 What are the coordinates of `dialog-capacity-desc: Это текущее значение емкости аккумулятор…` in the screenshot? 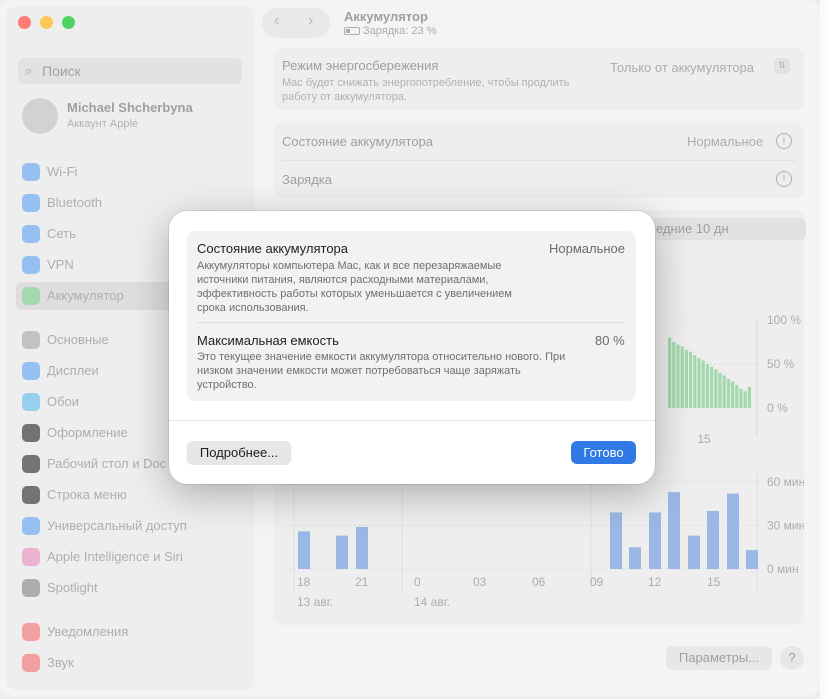 It's located at (381, 371).